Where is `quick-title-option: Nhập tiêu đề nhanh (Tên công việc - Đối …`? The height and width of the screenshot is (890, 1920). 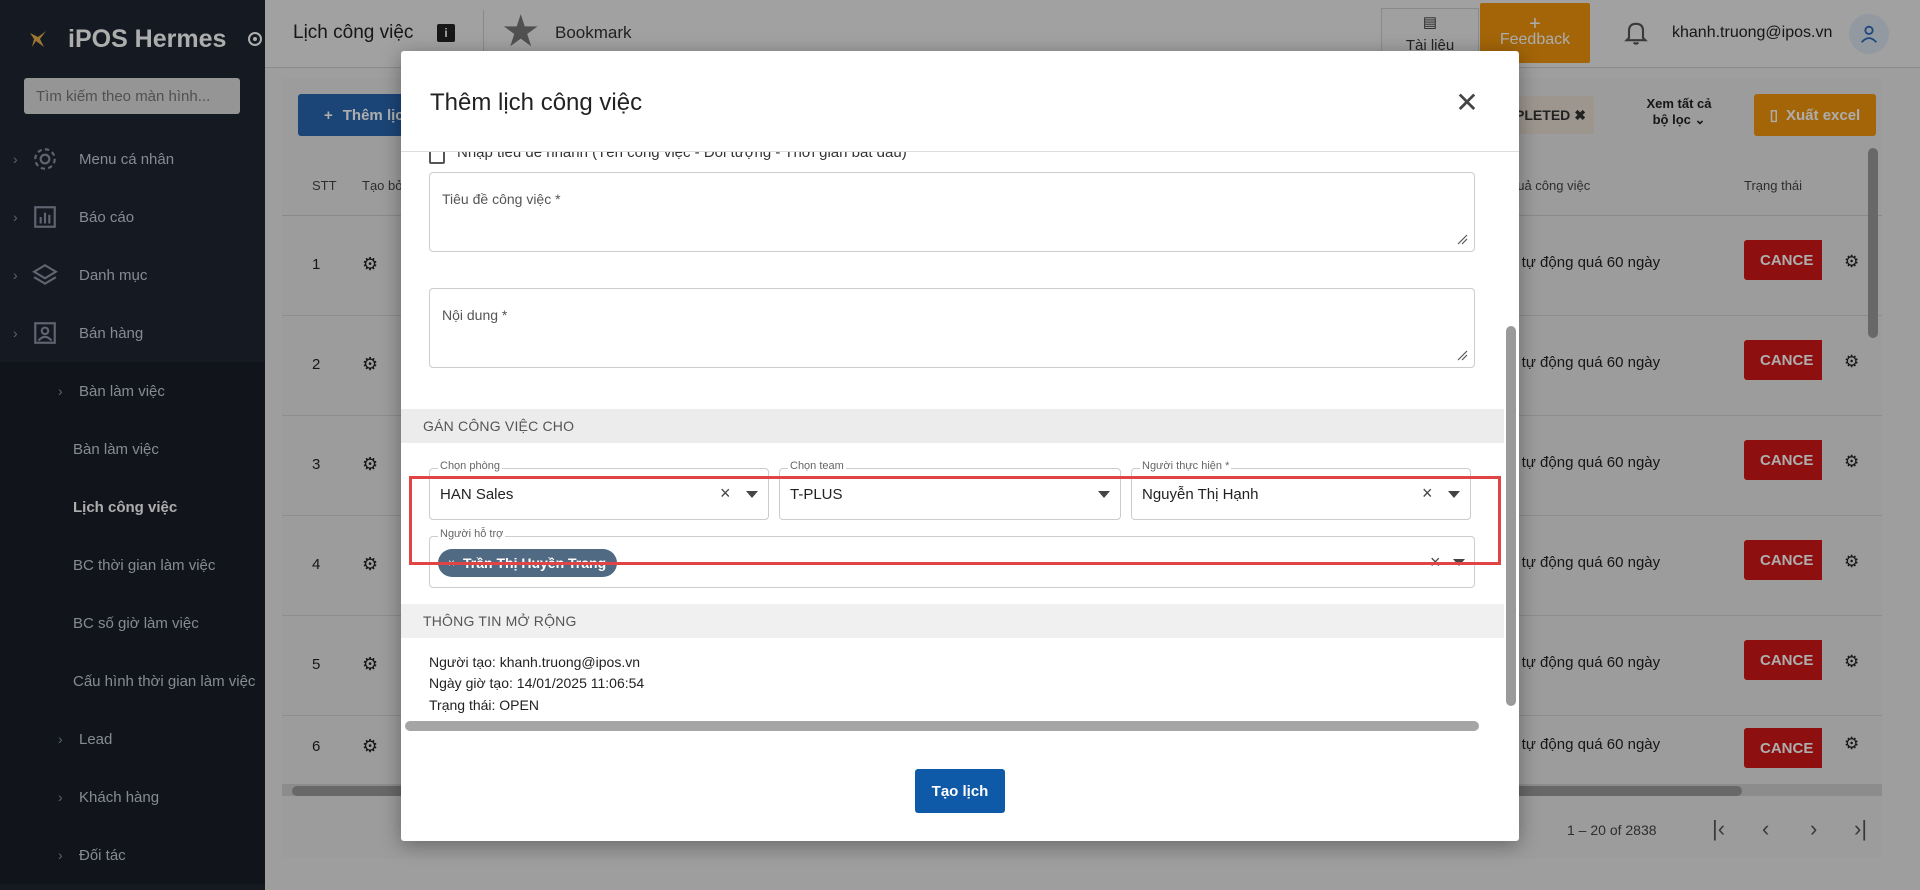 quick-title-option: Nhập tiêu đề nhanh (Tên công việc - Đối … is located at coordinates (668, 162).